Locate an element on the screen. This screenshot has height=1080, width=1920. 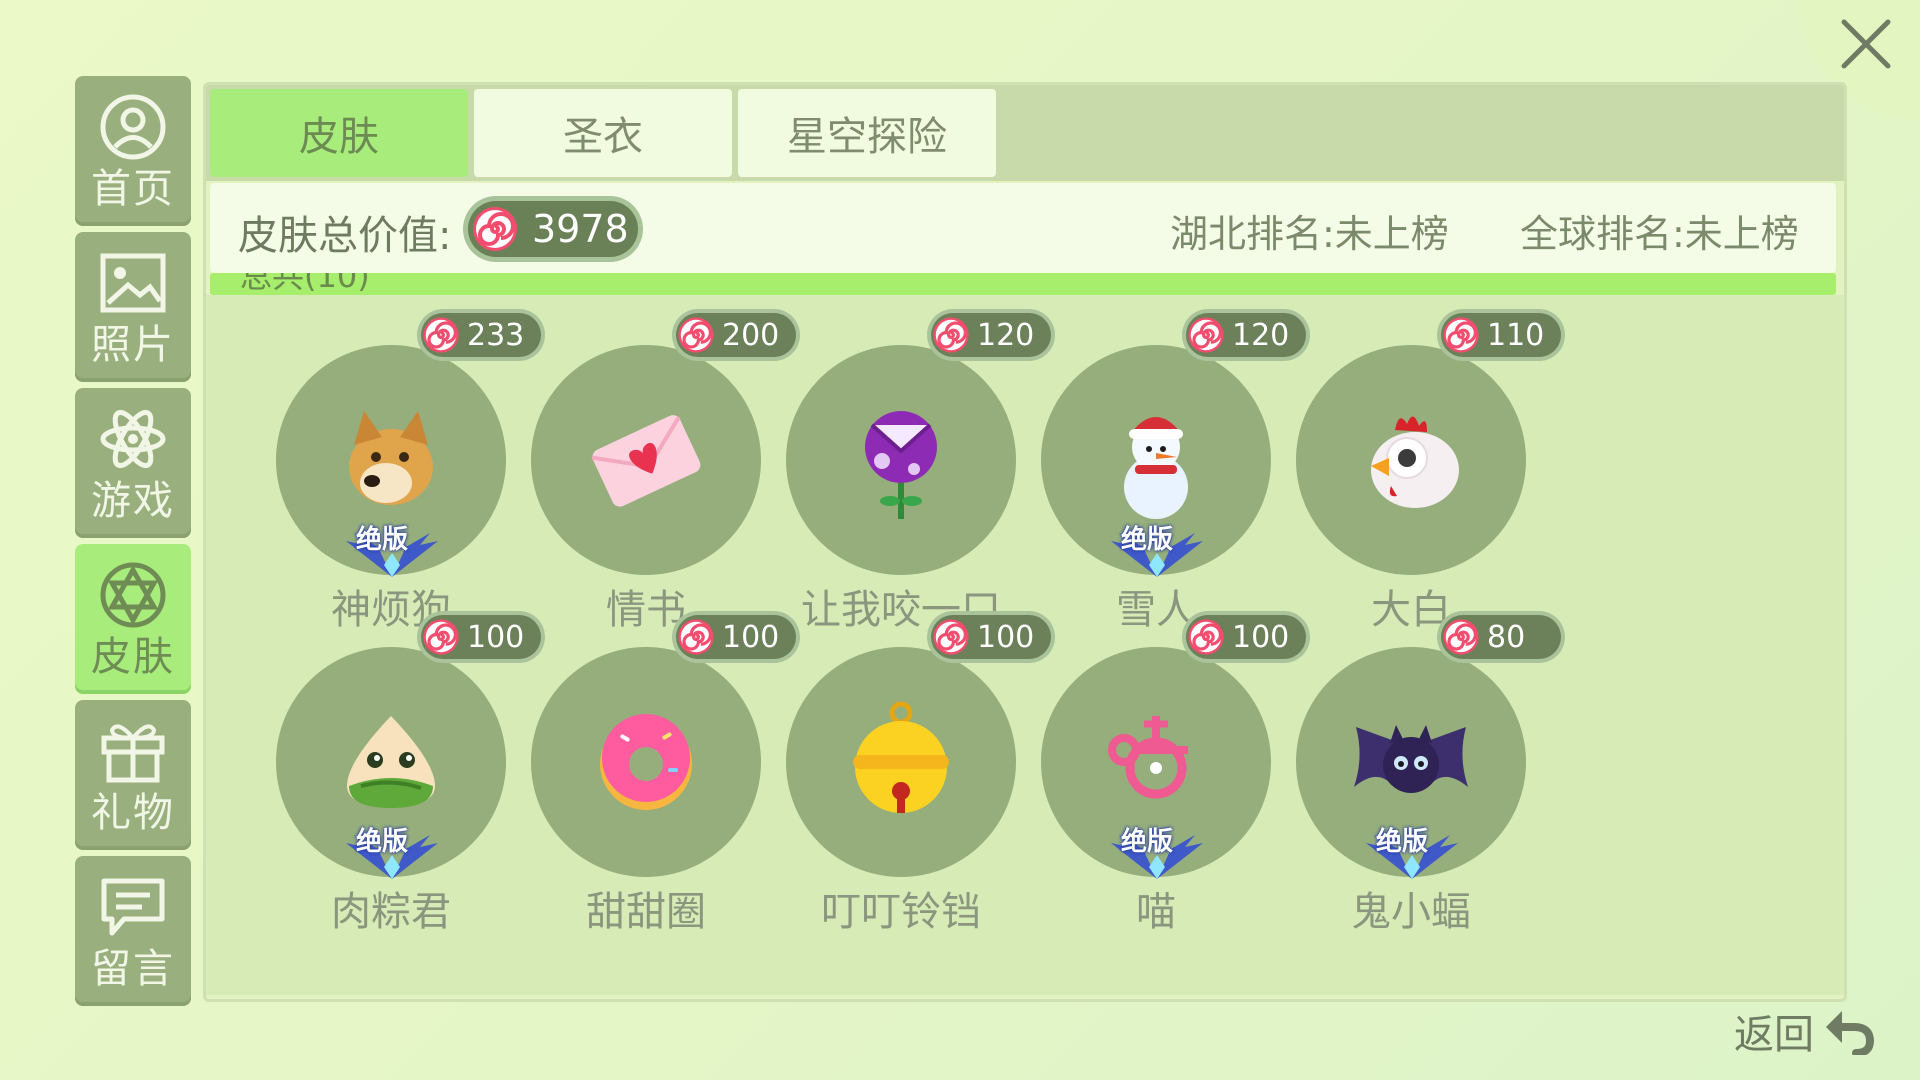
tab-star-adventure: 星空探险 is located at coordinates (867, 133).